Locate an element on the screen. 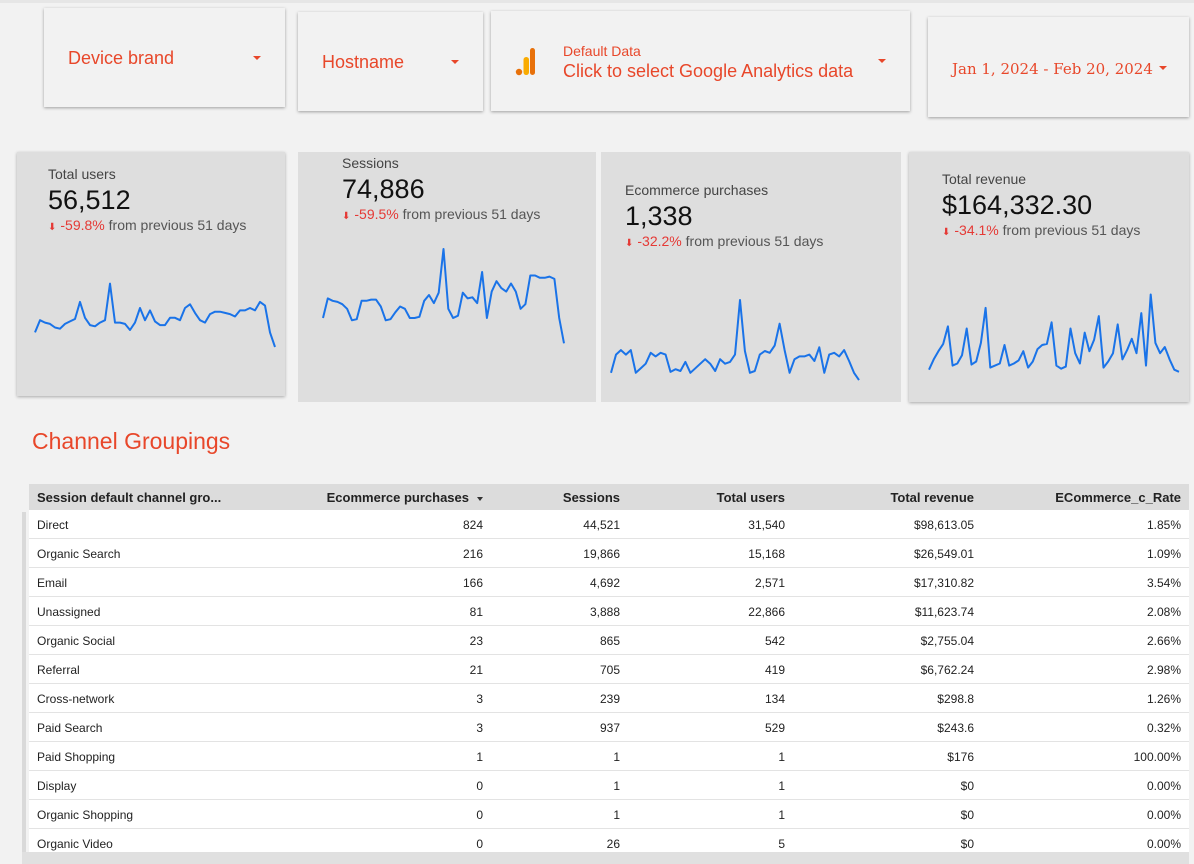  cell-sessions: 865 is located at coordinates (609, 641).